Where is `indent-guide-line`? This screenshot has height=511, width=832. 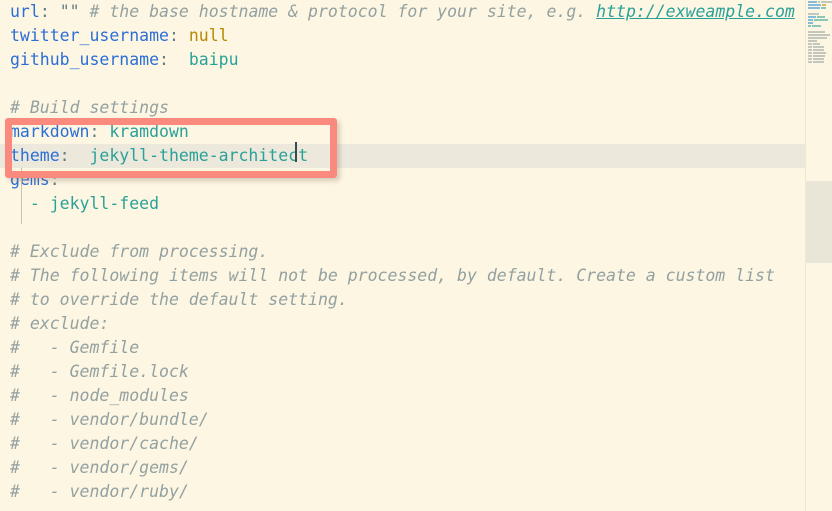 indent-guide-line is located at coordinates (21, 196).